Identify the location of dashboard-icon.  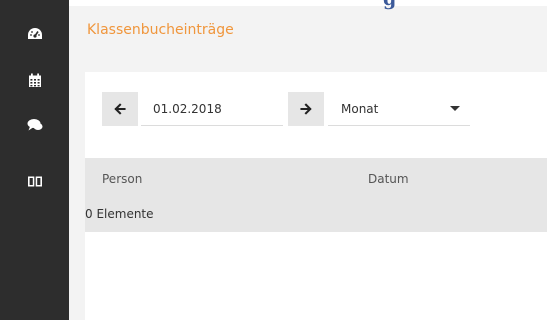
(34, 33).